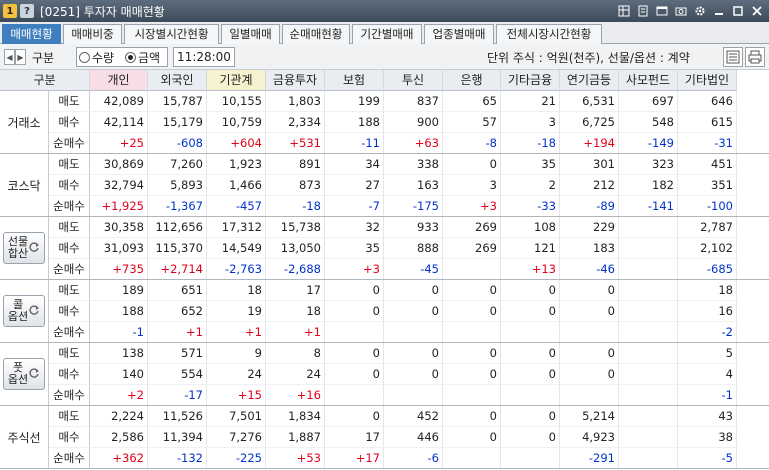 The image size is (769, 470). What do you see at coordinates (472, 206) in the screenshot?
I see `table-cell: +3` at bounding box center [472, 206].